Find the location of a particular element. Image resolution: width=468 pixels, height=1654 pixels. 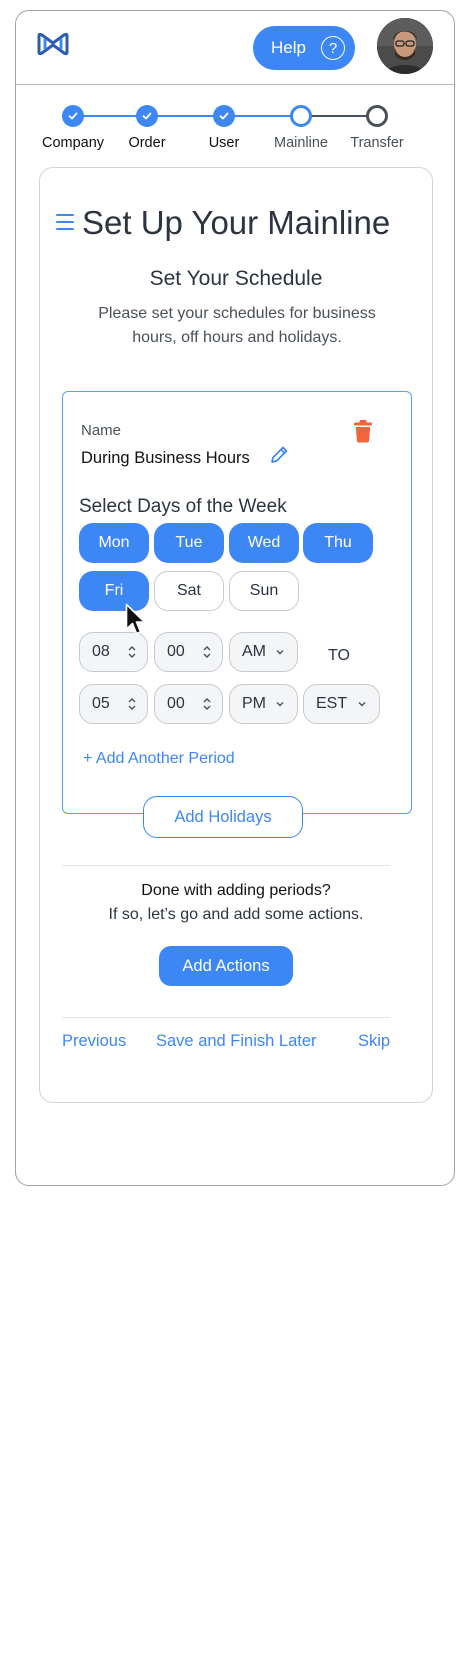

add-holidays-button: Add Holidays is located at coordinates (223, 817).